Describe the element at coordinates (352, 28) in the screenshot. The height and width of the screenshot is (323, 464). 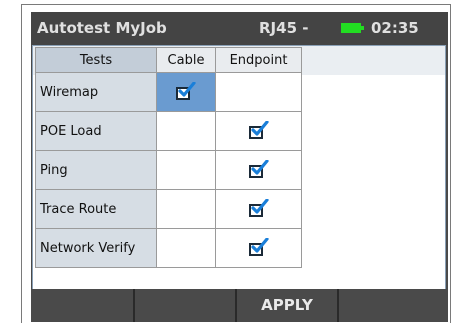
I see `battery-icon` at that location.